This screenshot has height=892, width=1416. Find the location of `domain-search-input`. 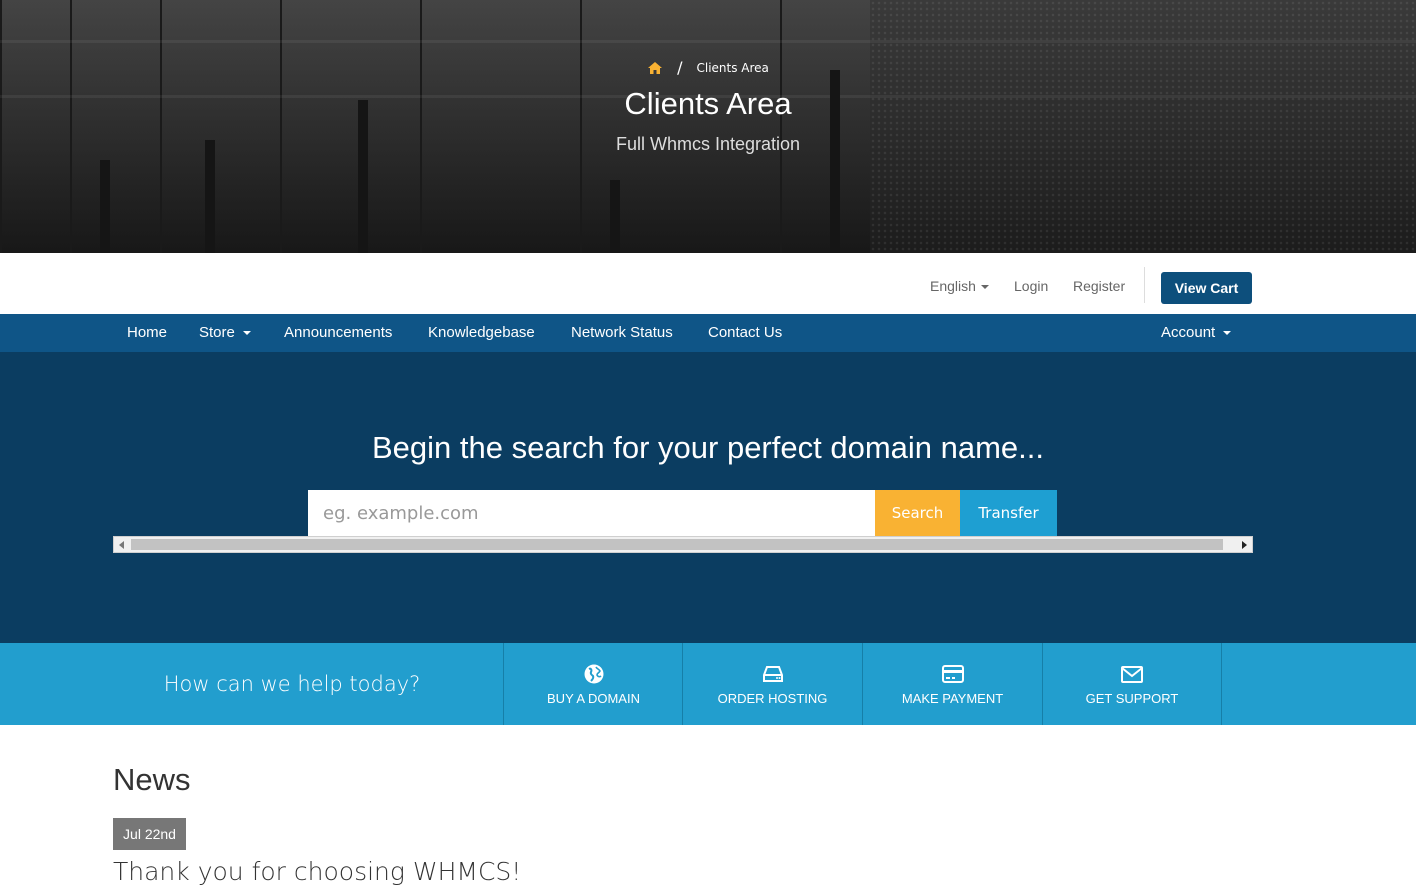

domain-search-input is located at coordinates (591, 513).